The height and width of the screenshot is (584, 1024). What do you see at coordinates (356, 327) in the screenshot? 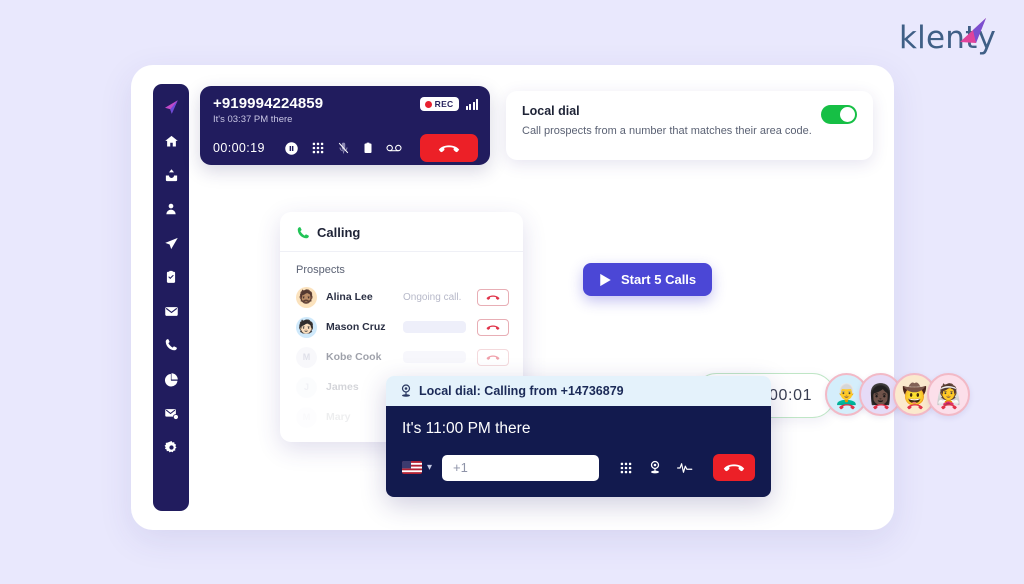
I see `prospect-name: Mason Cruz` at bounding box center [356, 327].